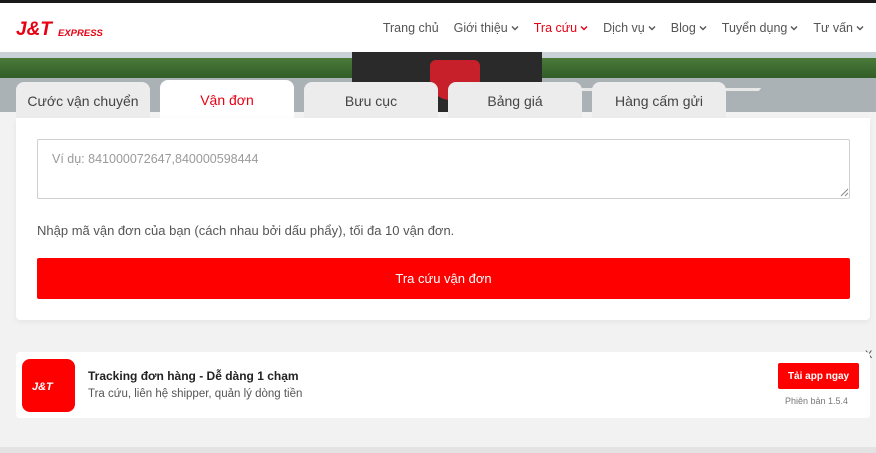  I want to click on nav-item-services: Dịch vụ, so click(629, 28).